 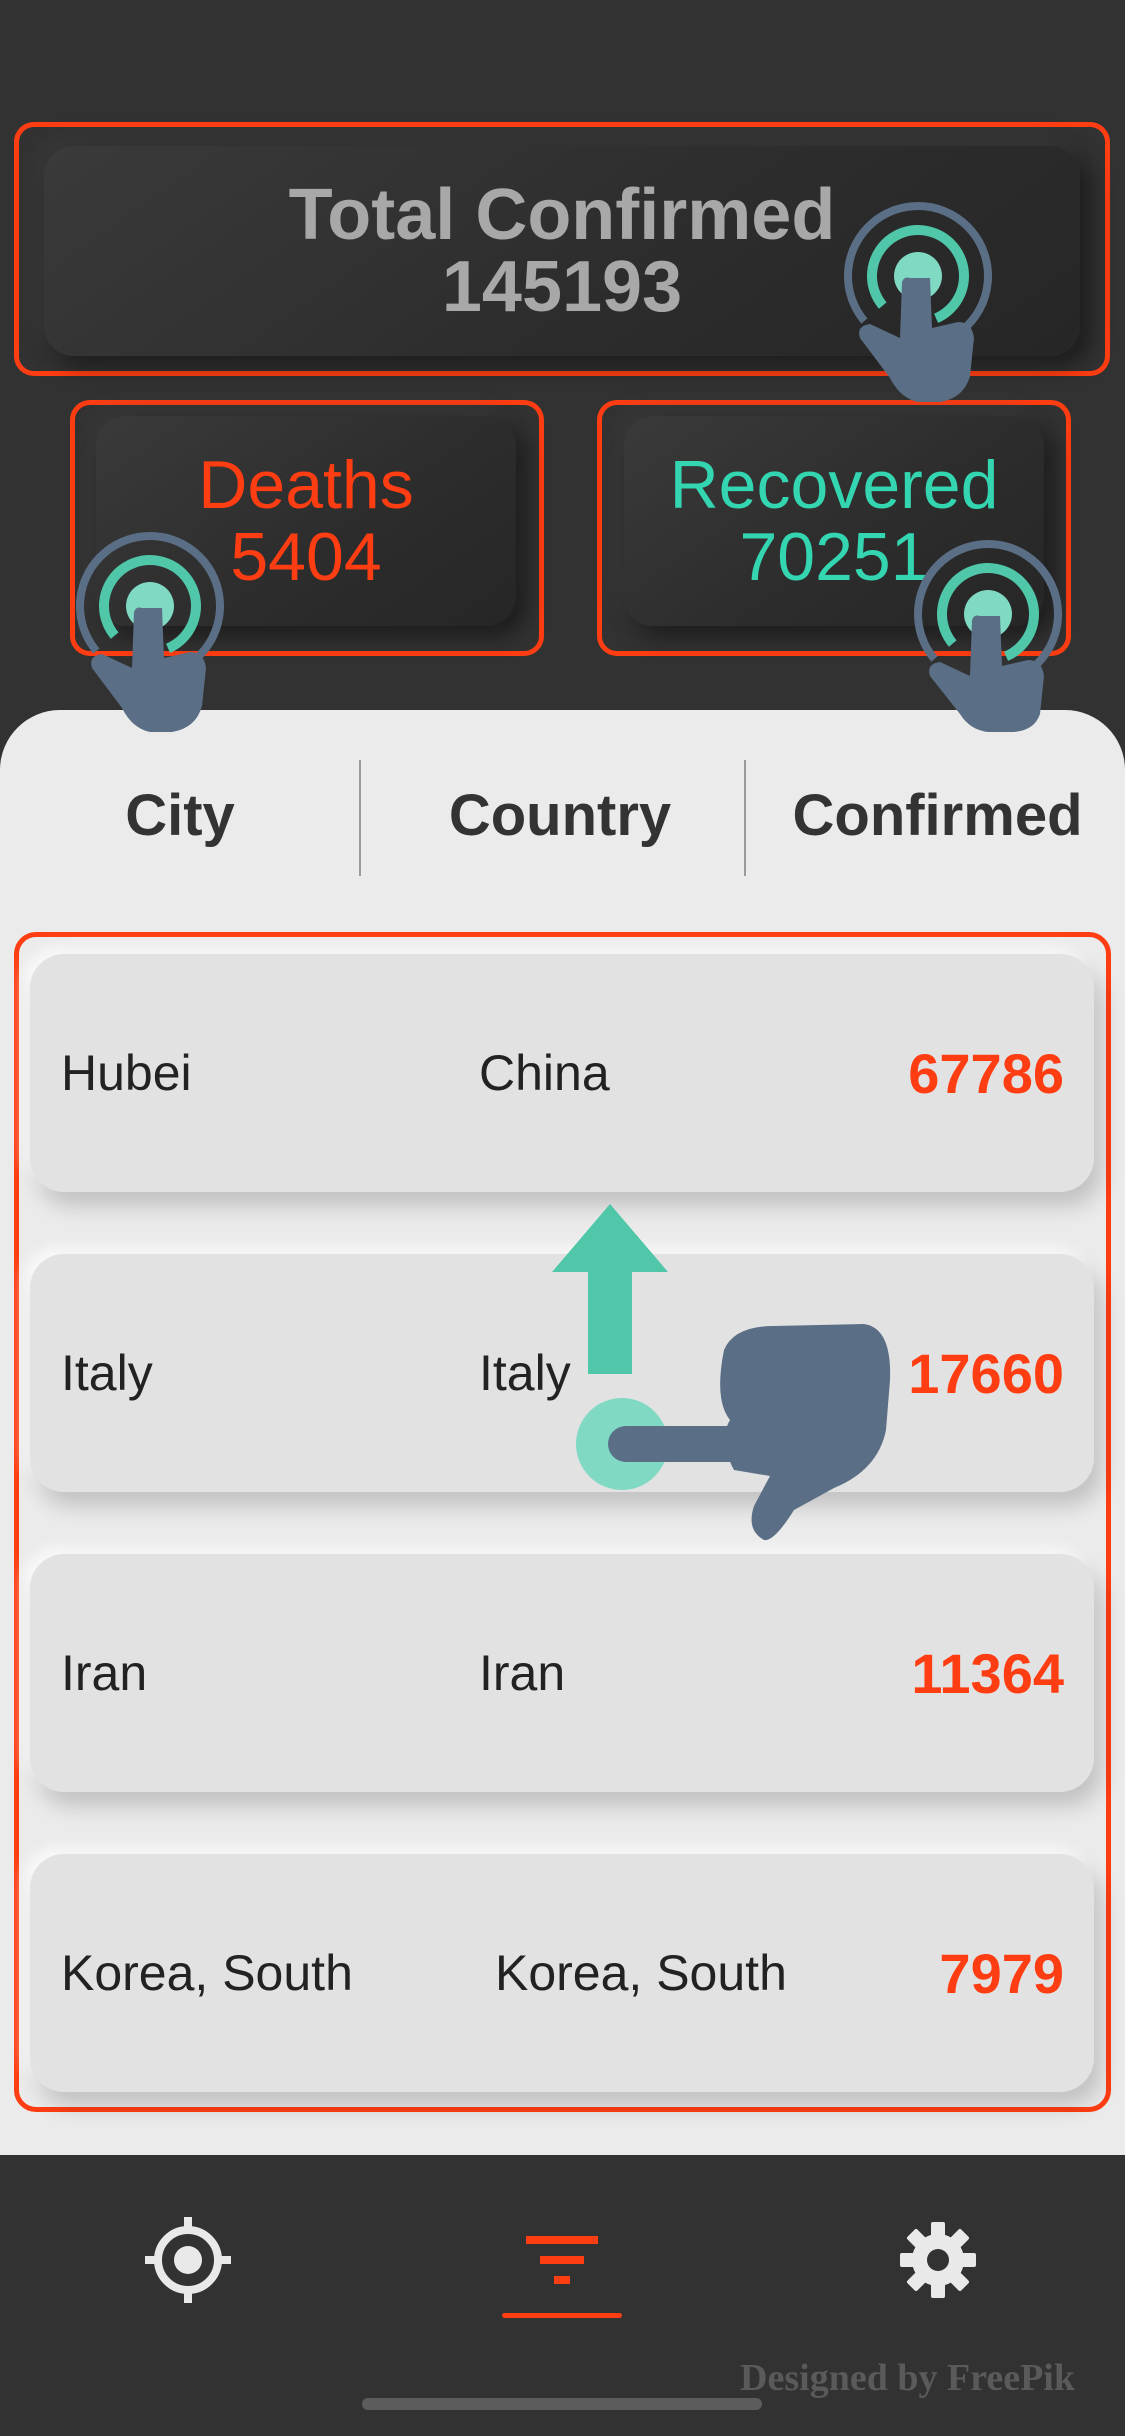 I want to click on country-cell: China, so click(x=544, y=1073).